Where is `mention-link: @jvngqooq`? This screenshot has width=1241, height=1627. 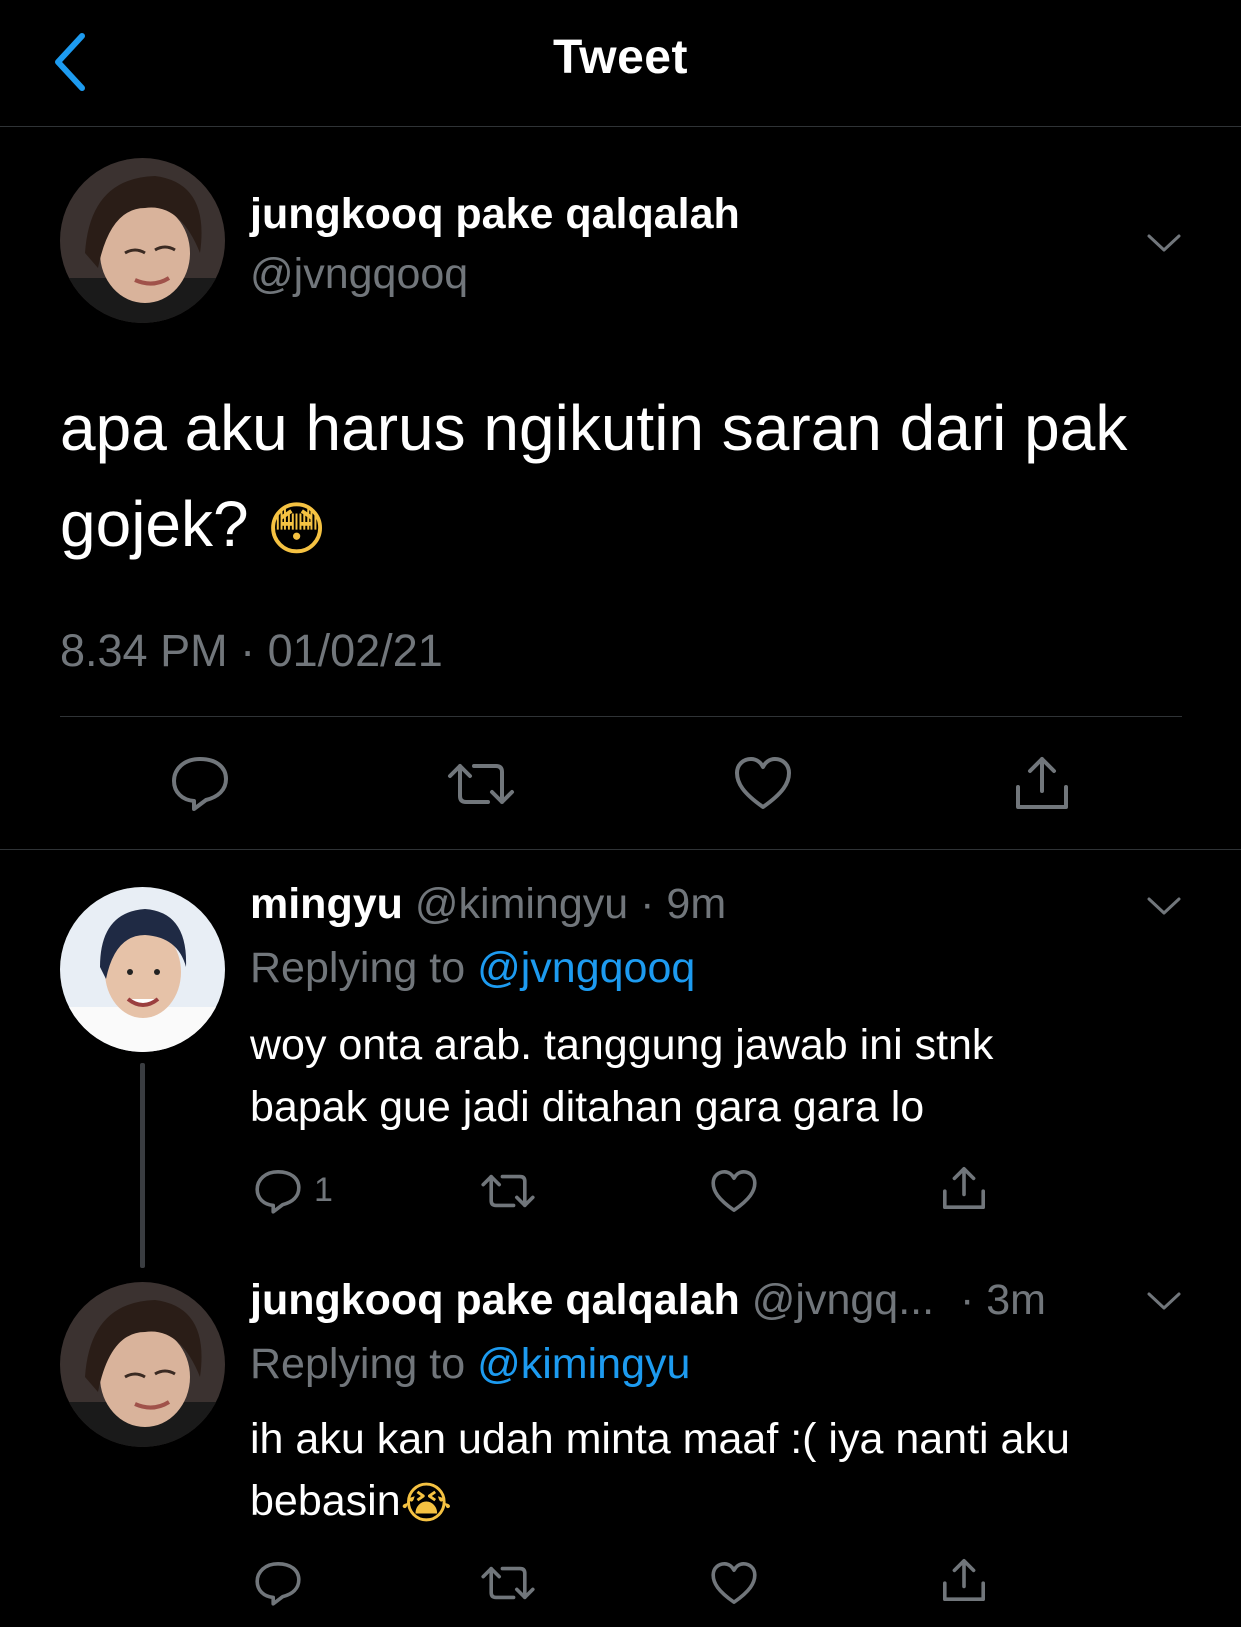
mention-link: @jvngqooq is located at coordinates (586, 968).